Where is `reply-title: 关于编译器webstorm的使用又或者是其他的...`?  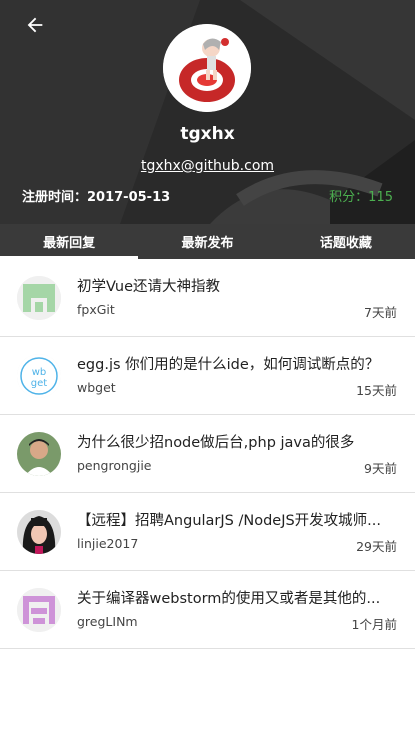 reply-title: 关于编译器webstorm的使用又或者是其他的... is located at coordinates (229, 599).